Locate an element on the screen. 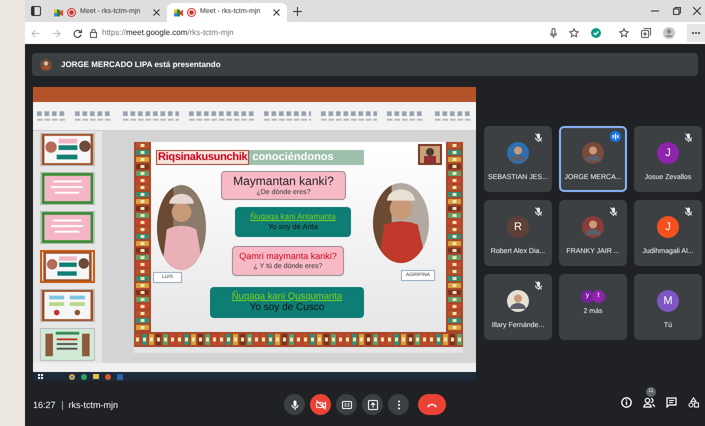  more-options-button is located at coordinates (398, 404).